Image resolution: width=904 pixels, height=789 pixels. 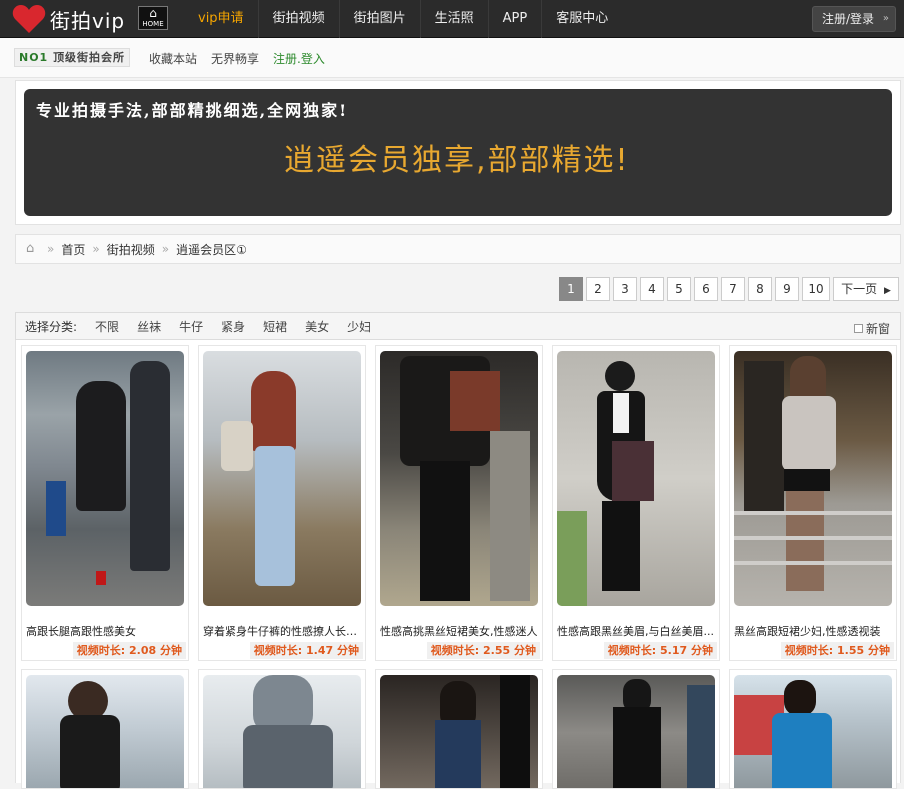 What do you see at coordinates (149, 326) in the screenshot?
I see `filter-stockings: 丝袜` at bounding box center [149, 326].